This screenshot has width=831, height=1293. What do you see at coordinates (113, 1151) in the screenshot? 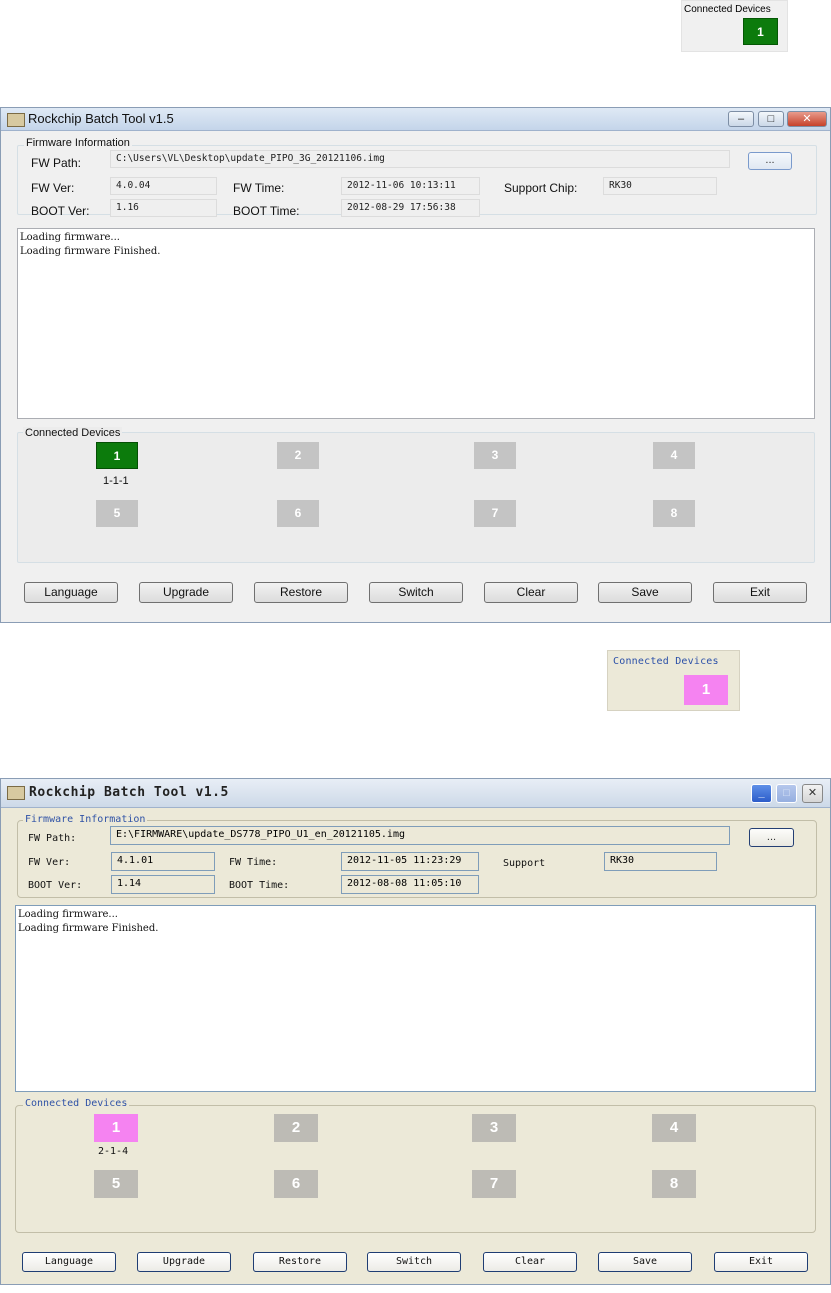
I see `device-1-port-label: 2-1-4` at bounding box center [113, 1151].